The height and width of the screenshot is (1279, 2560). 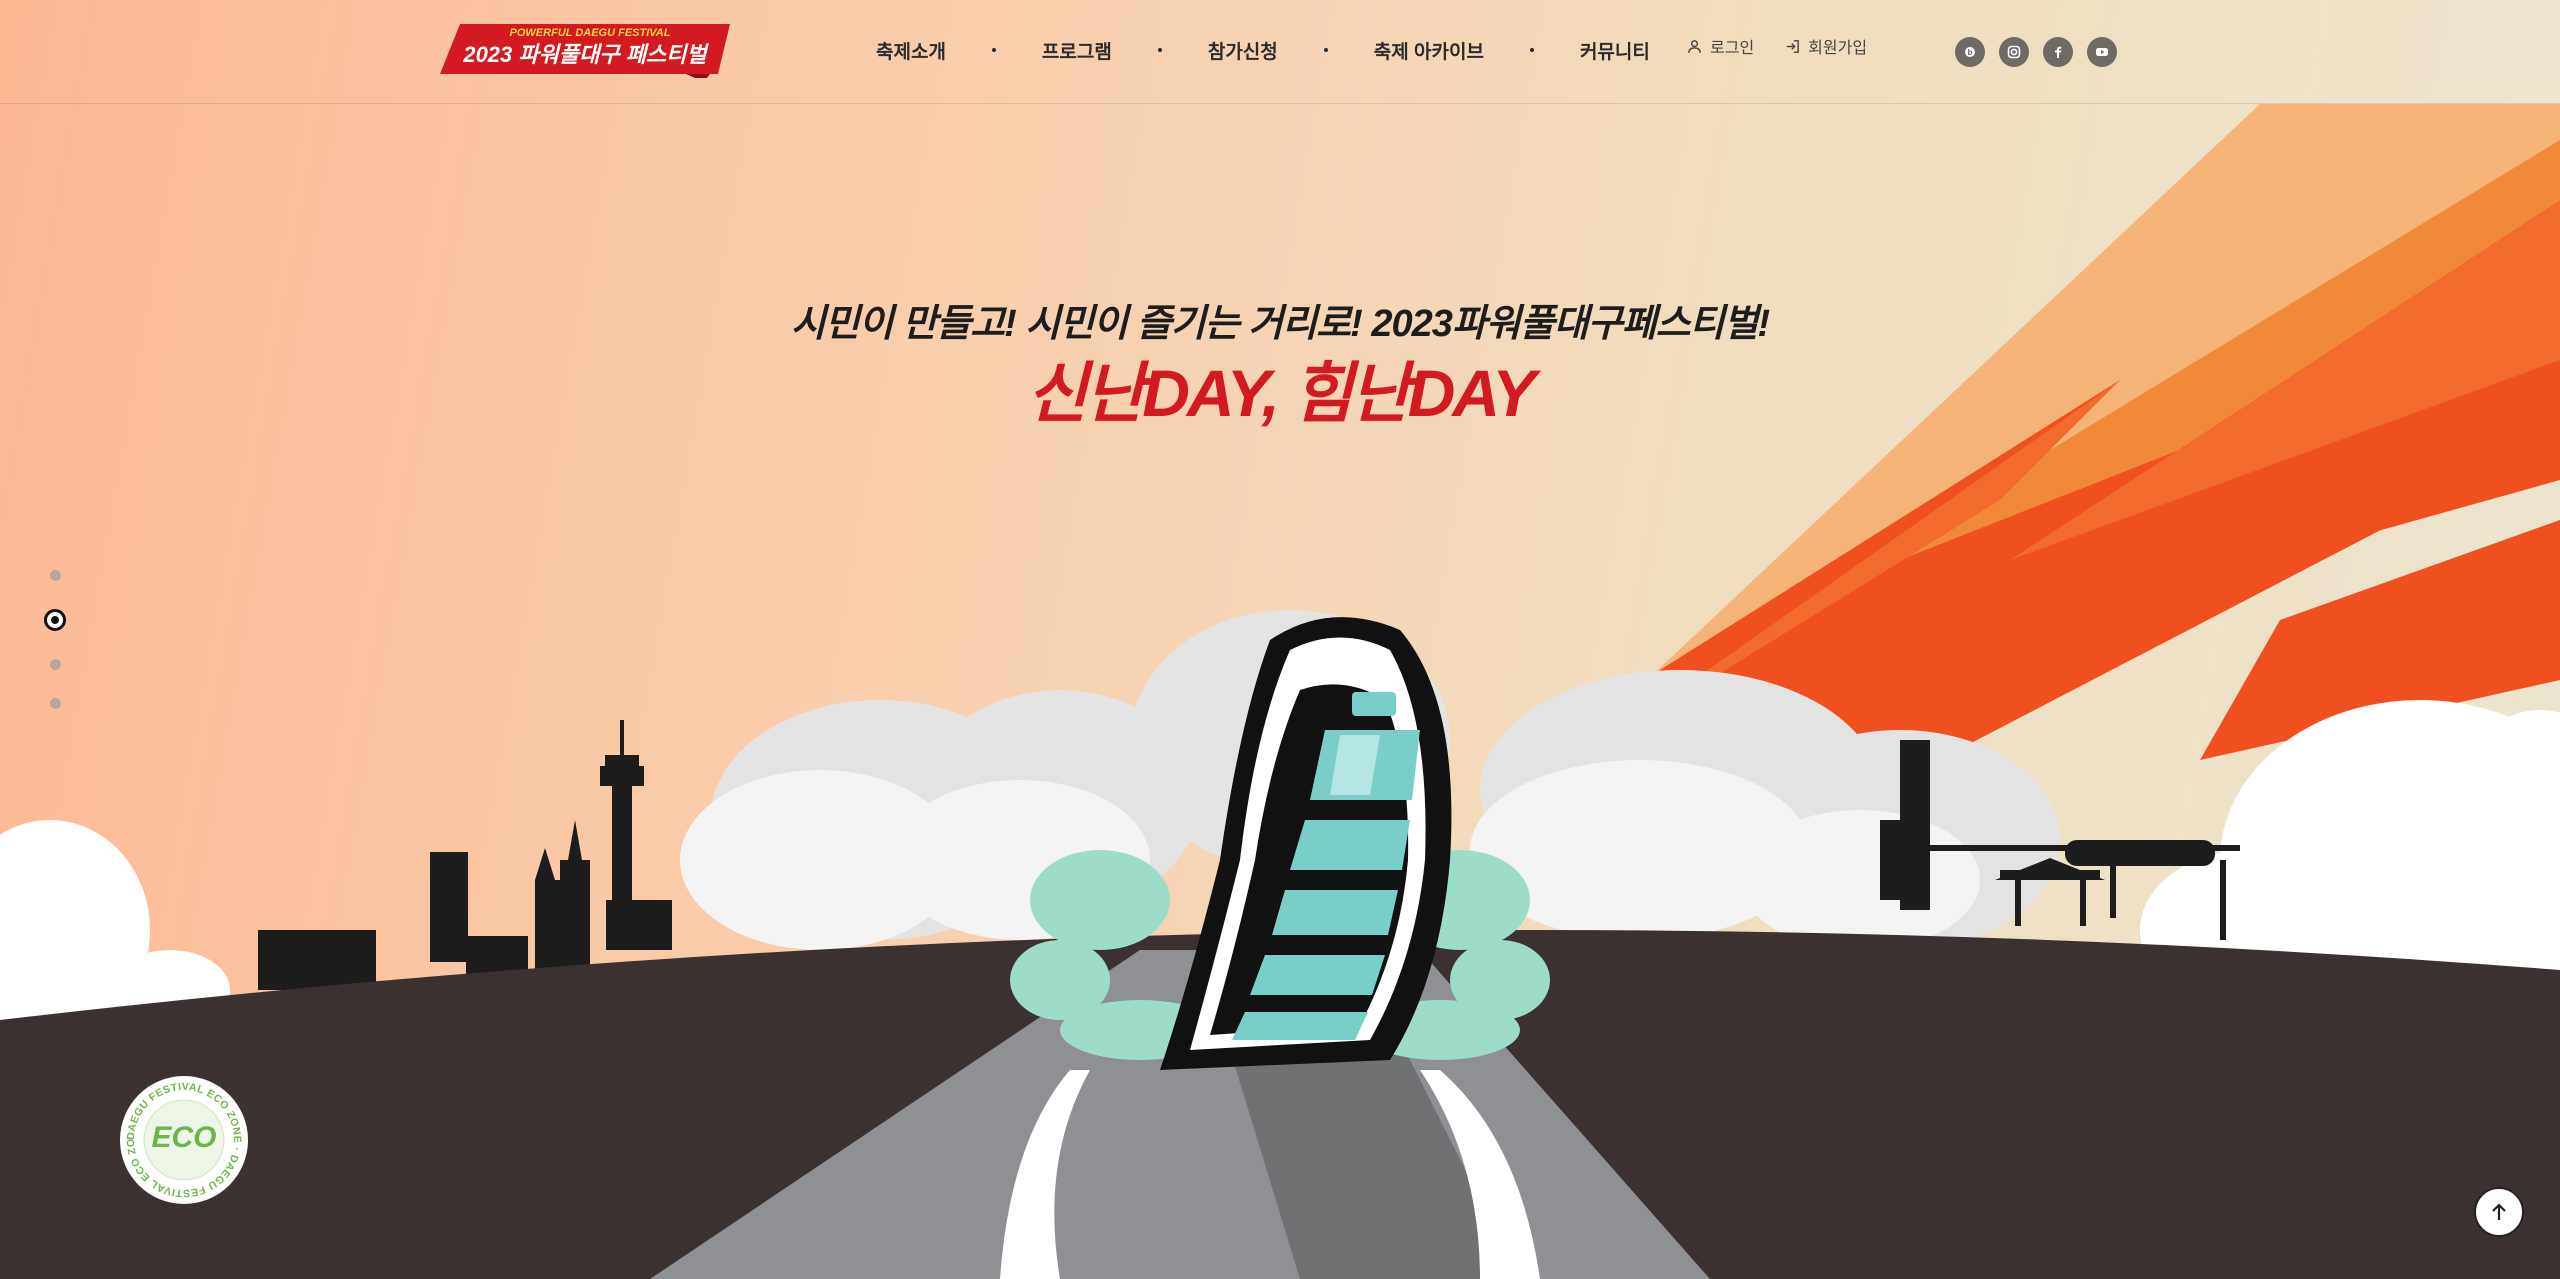 I want to click on pagination-dot-2-active, so click(x=55, y=620).